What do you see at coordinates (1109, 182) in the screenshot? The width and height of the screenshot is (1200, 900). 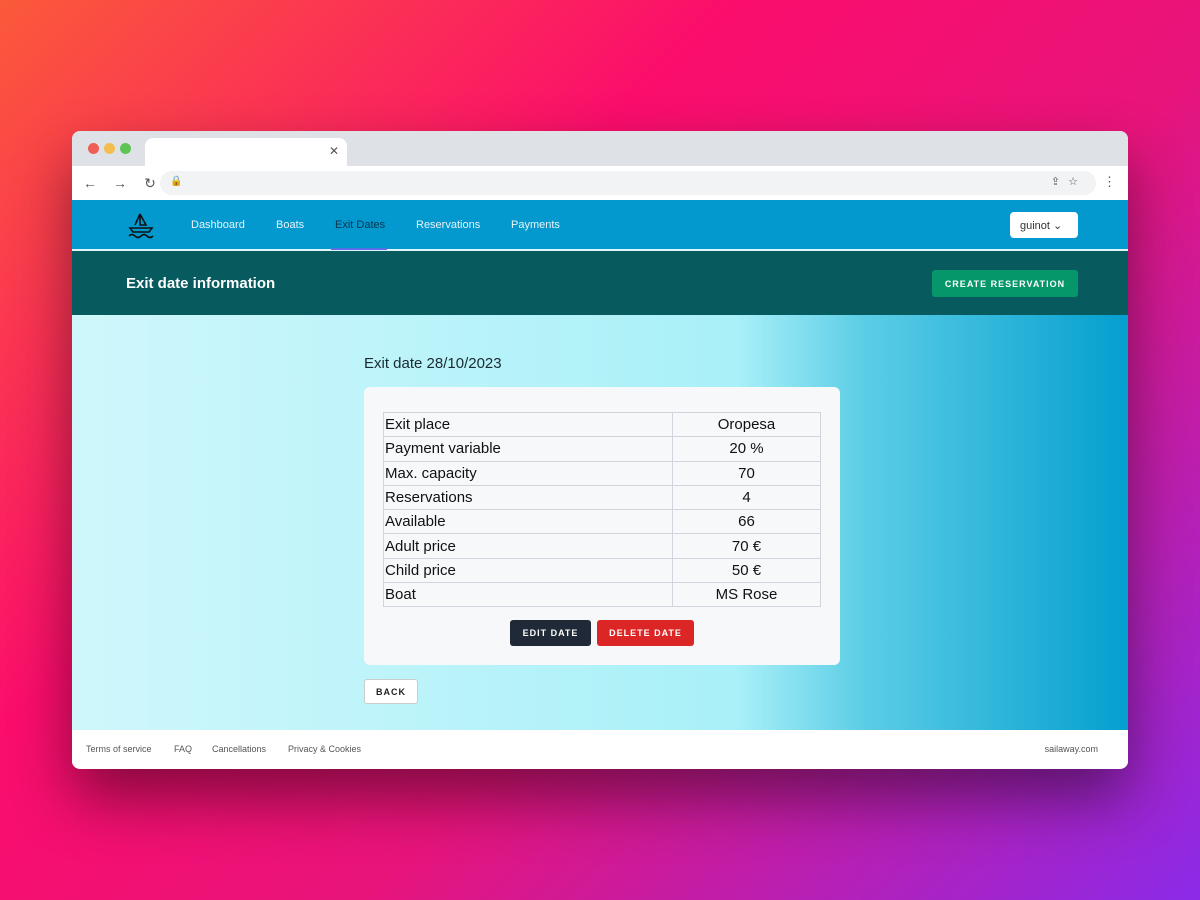 I see `menu-icon: ⋮` at bounding box center [1109, 182].